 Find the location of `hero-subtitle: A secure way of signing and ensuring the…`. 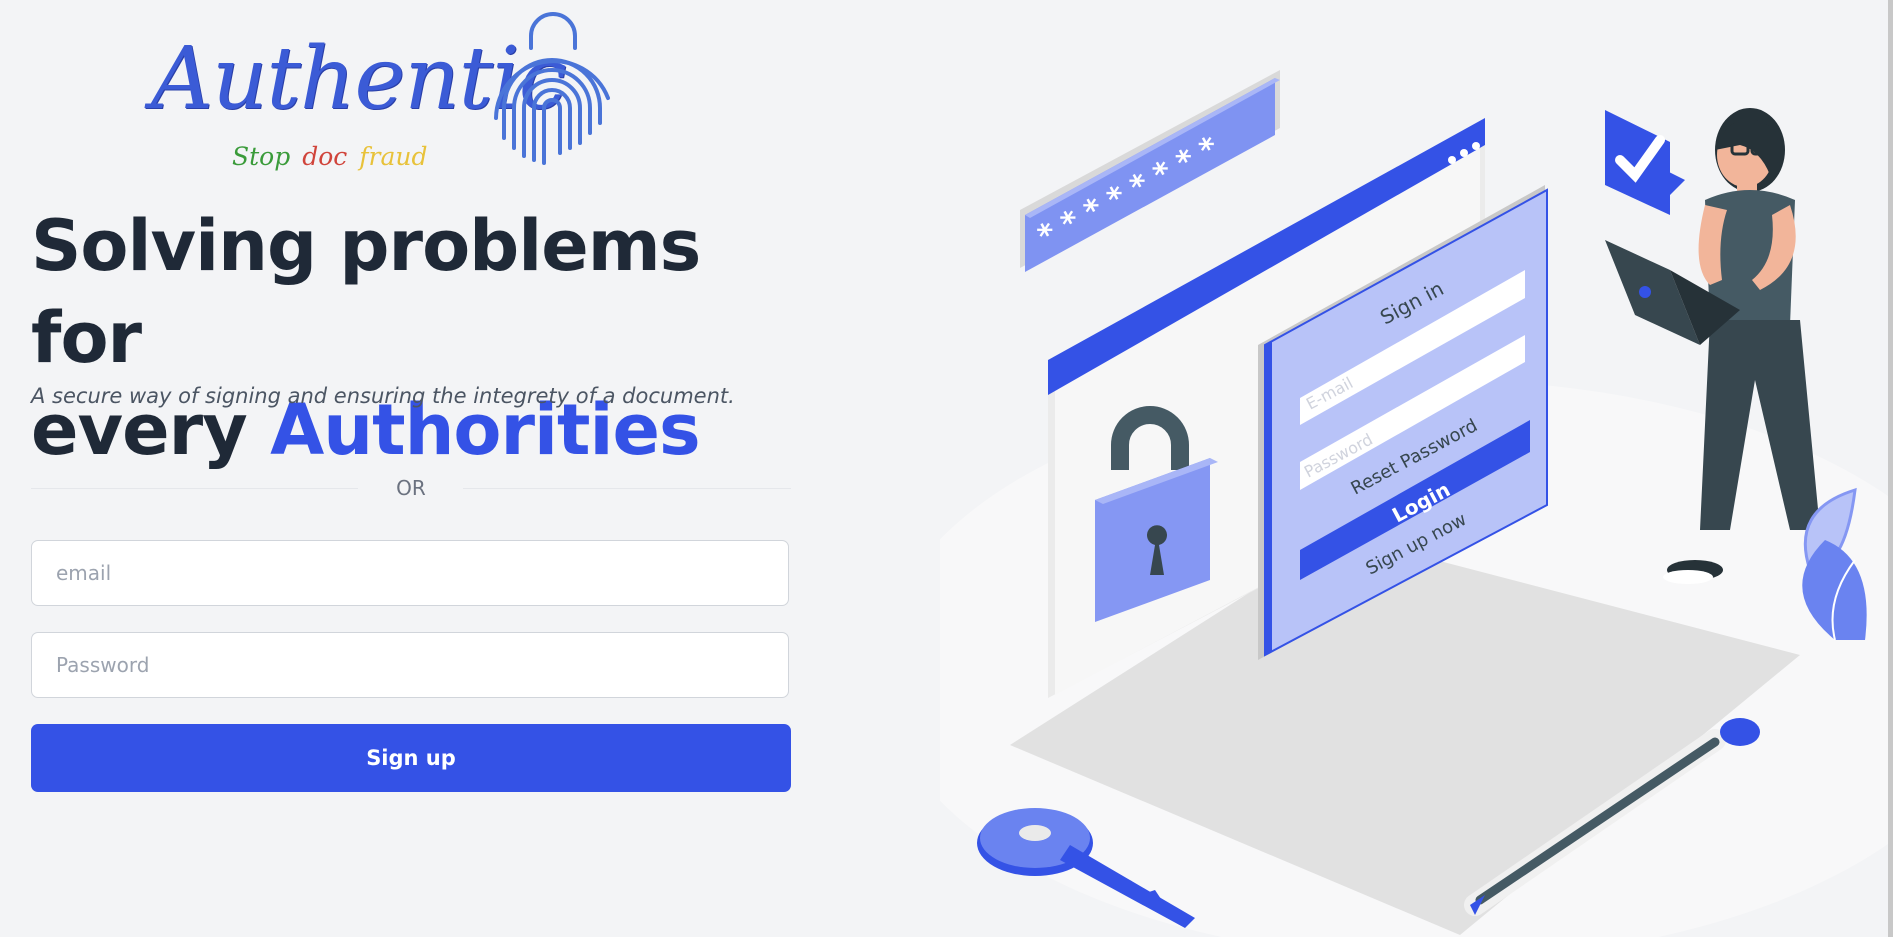

hero-subtitle: A secure way of signing and ensuring the… is located at coordinates (383, 396).